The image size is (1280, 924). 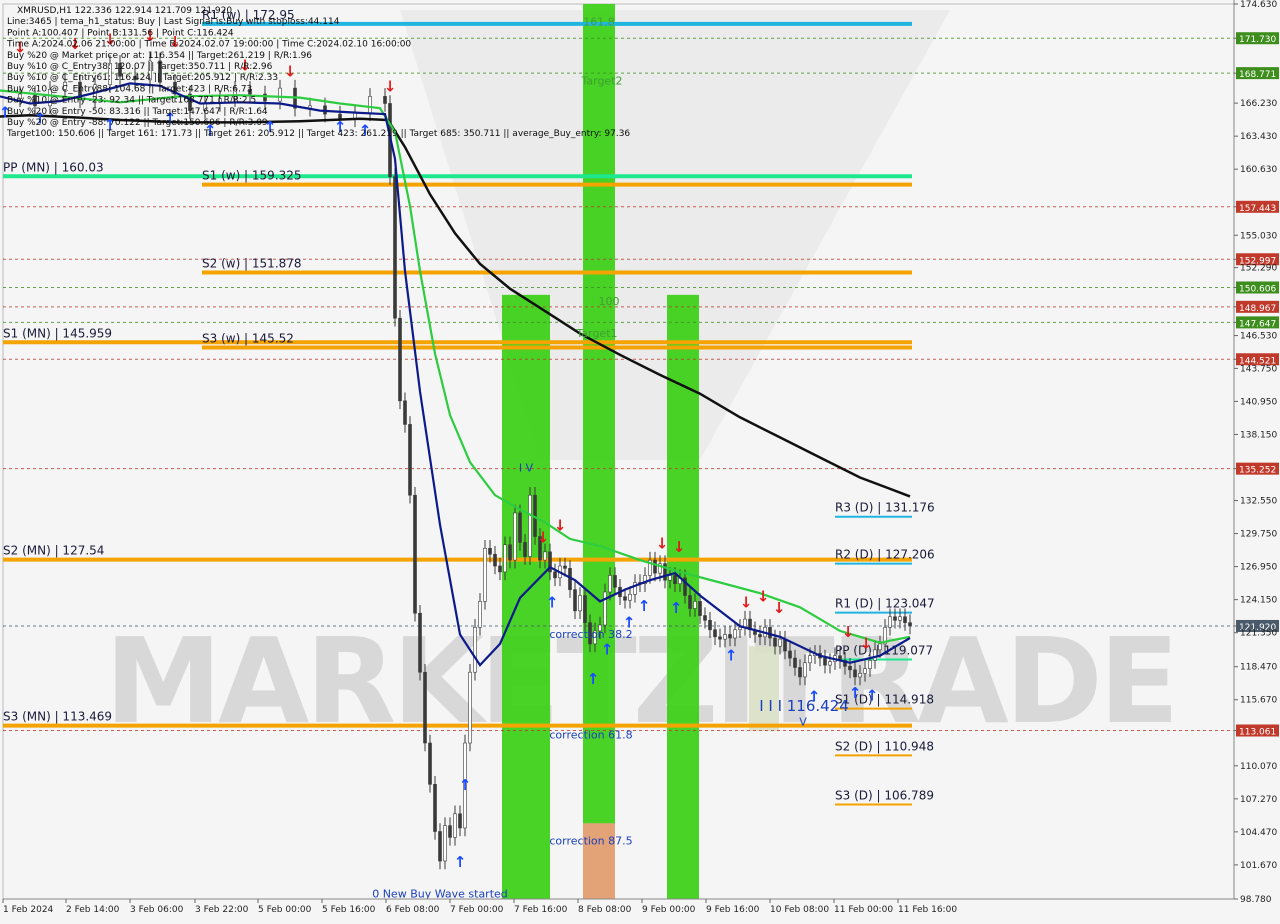 What do you see at coordinates (1257, 324) in the screenshot?
I see `price-label-text: 147.647` at bounding box center [1257, 324].